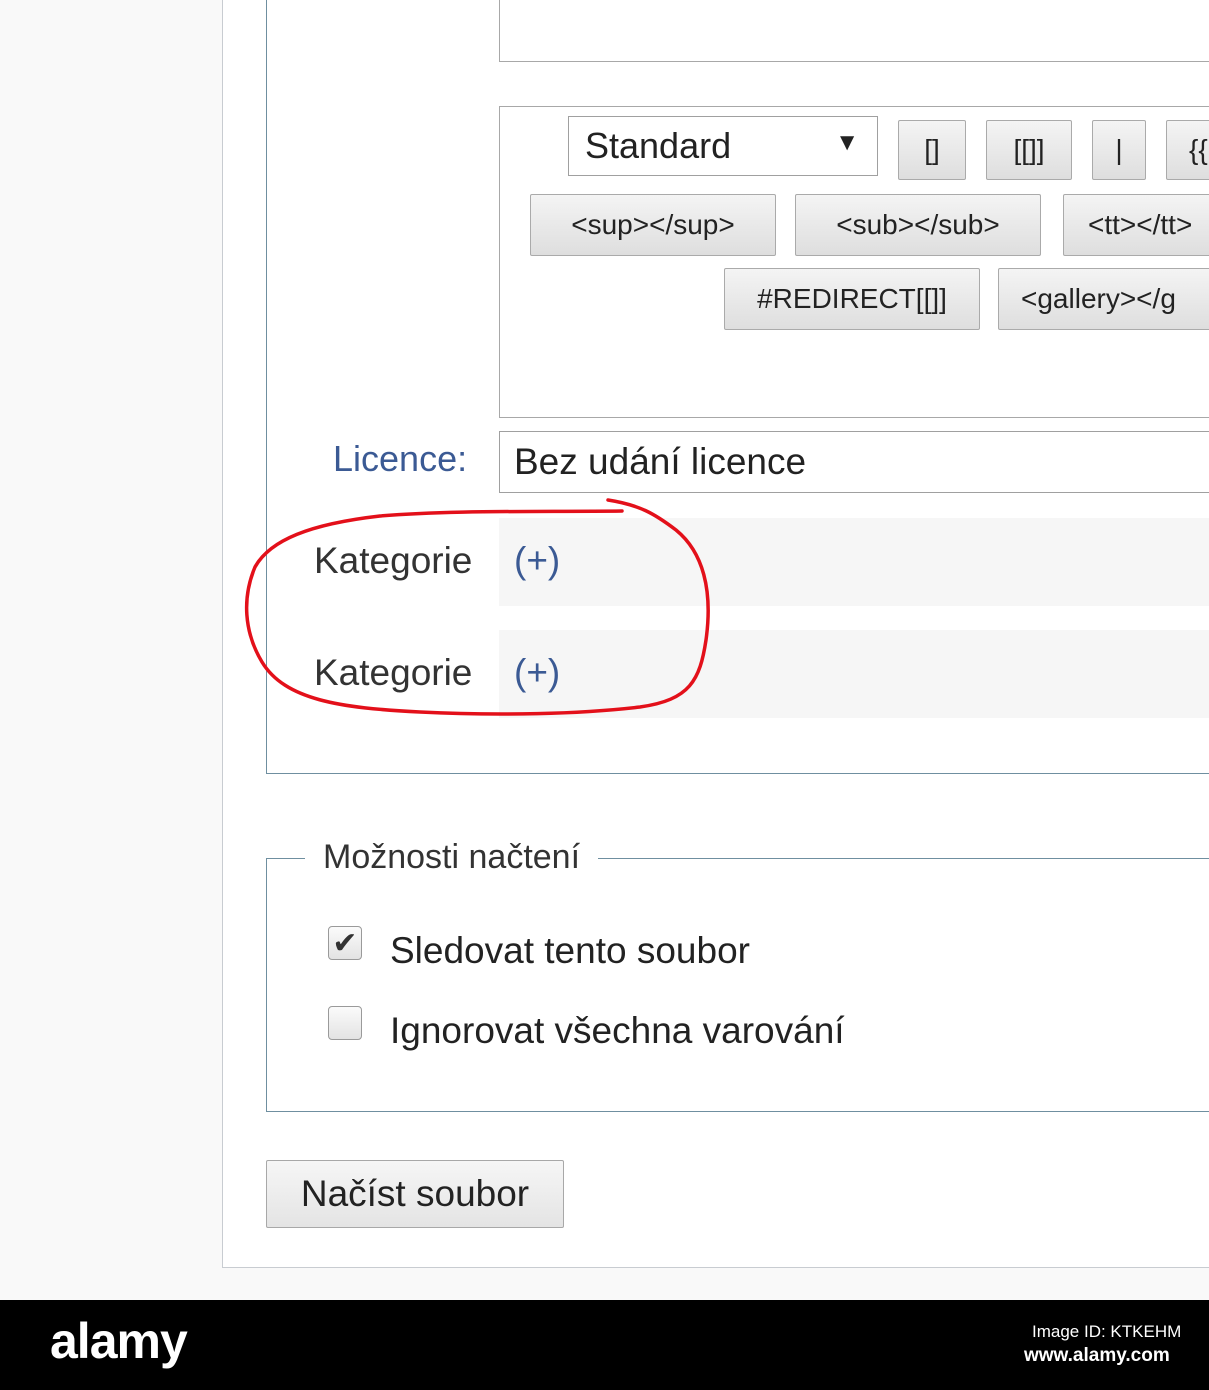  I want to click on watch-file-label: Sledovat tento soubor, so click(570, 950).